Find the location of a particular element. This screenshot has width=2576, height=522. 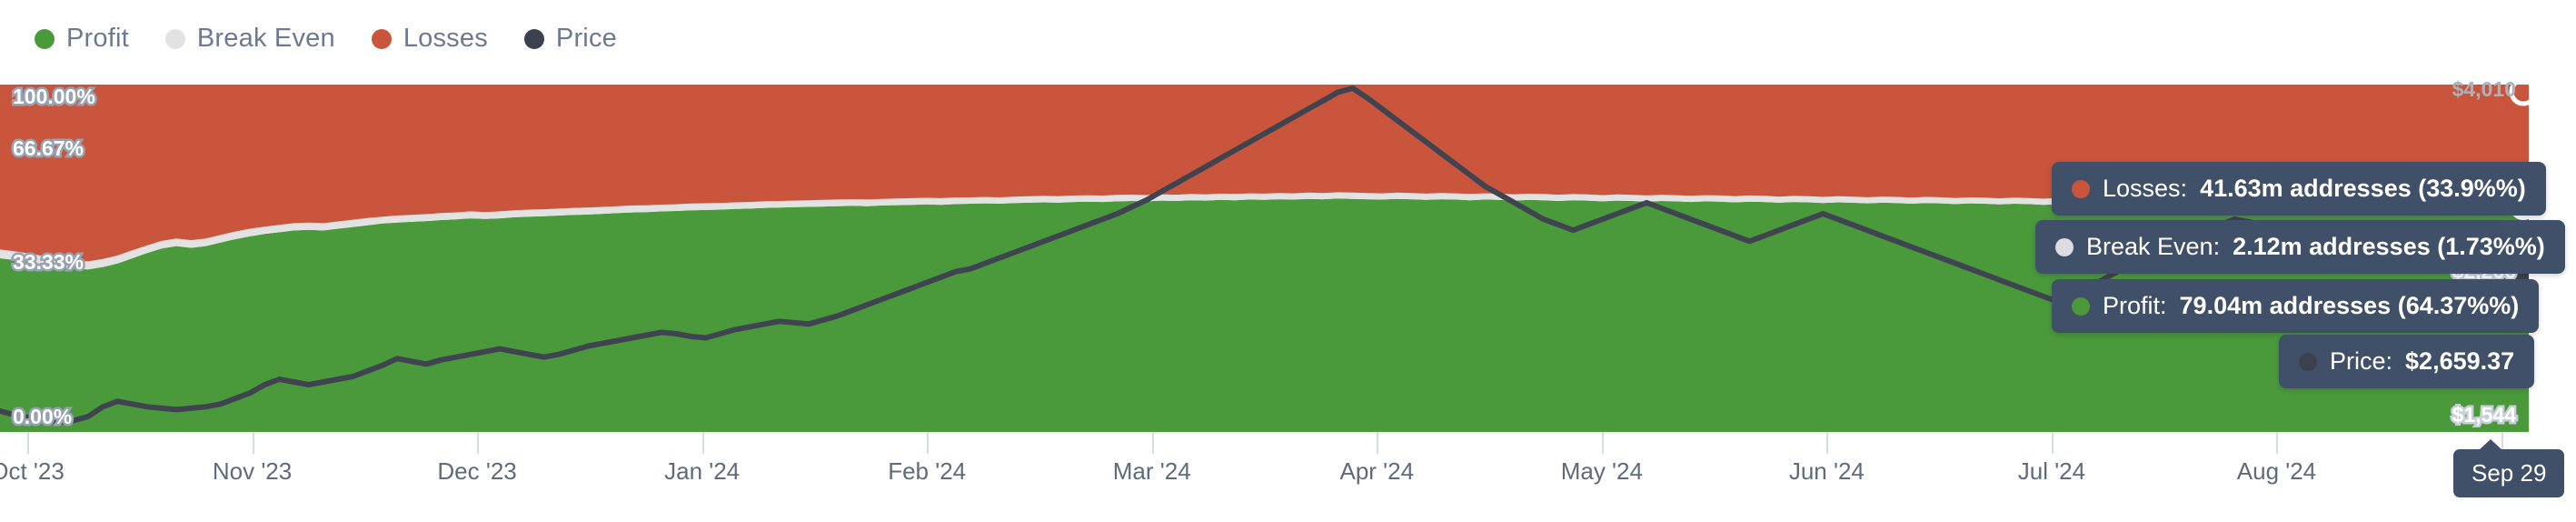

x-axis-label: Jan '24 is located at coordinates (702, 471).